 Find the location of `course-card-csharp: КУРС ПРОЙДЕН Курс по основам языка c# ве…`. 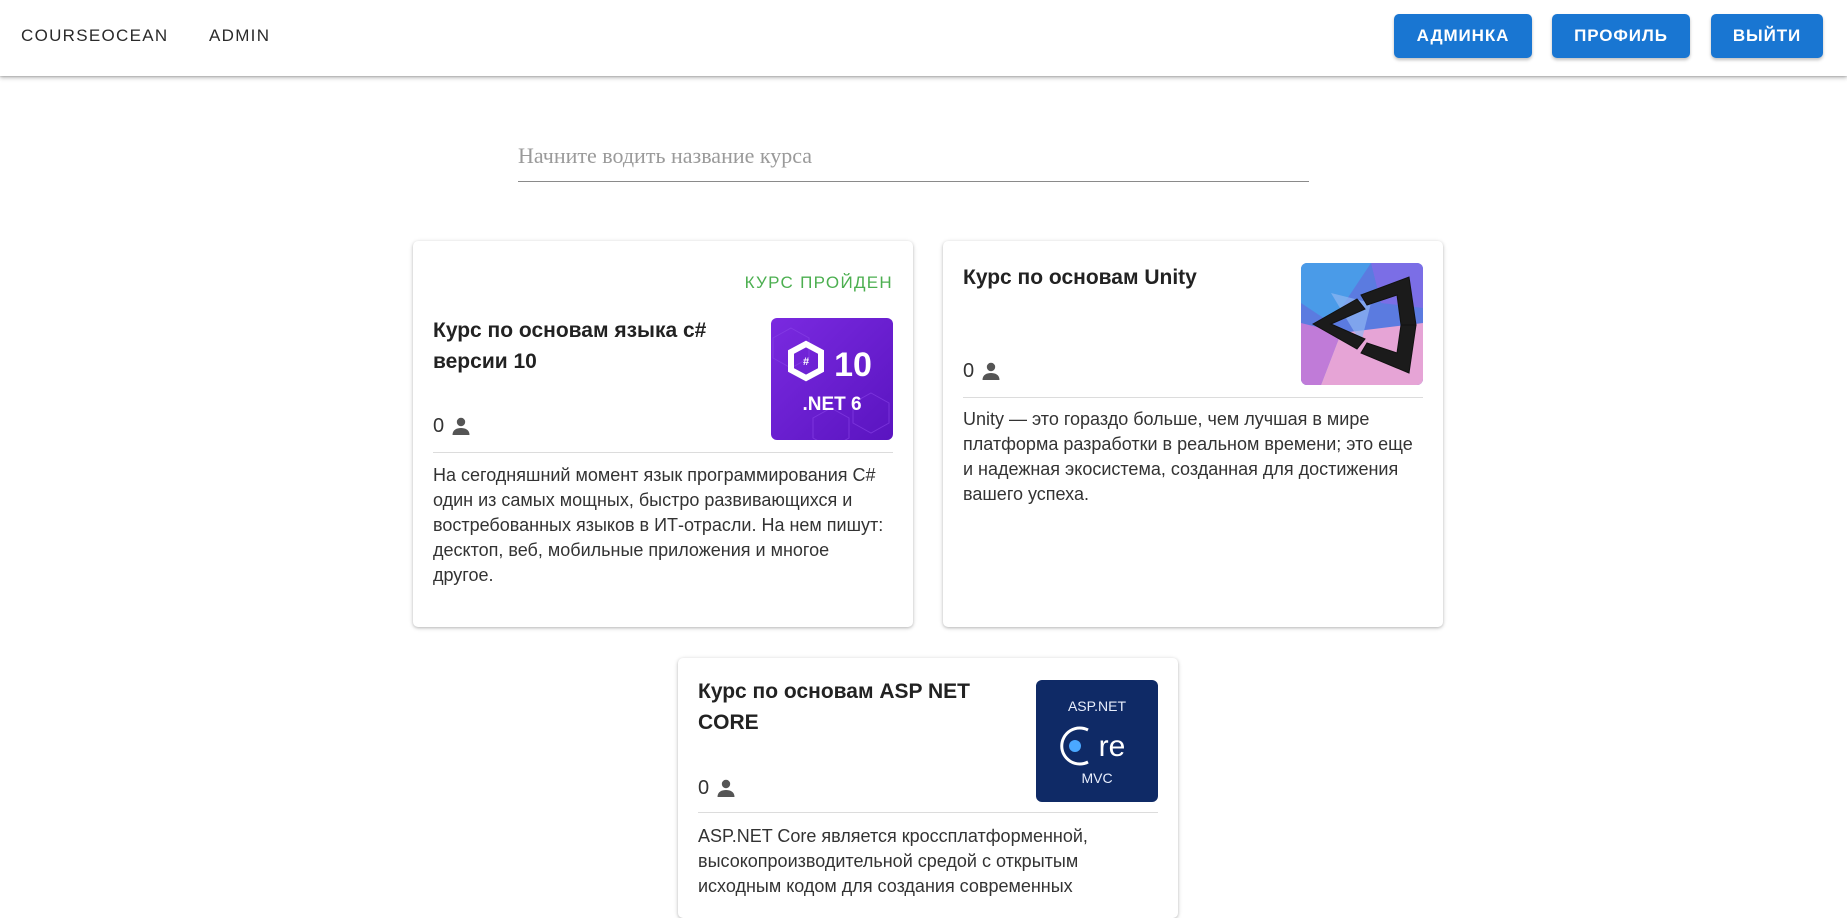

course-card-csharp: КУРС ПРОЙДЕН Курс по основам языка c# ве… is located at coordinates (663, 434).